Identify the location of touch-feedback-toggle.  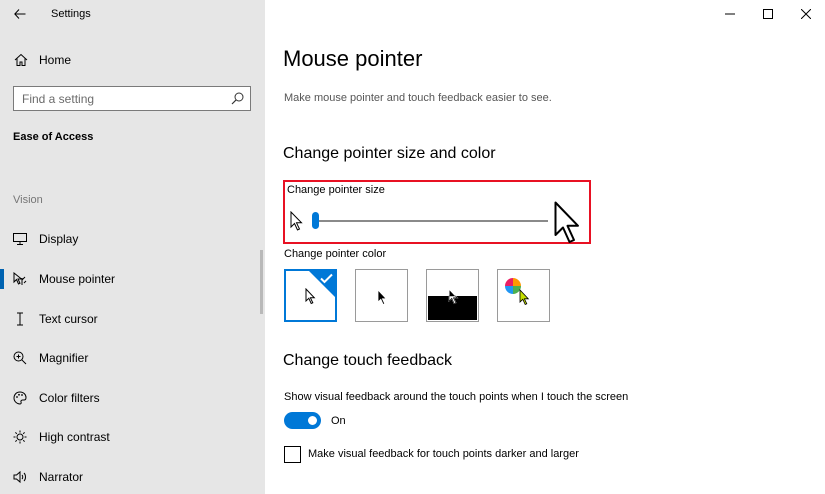
(302, 420).